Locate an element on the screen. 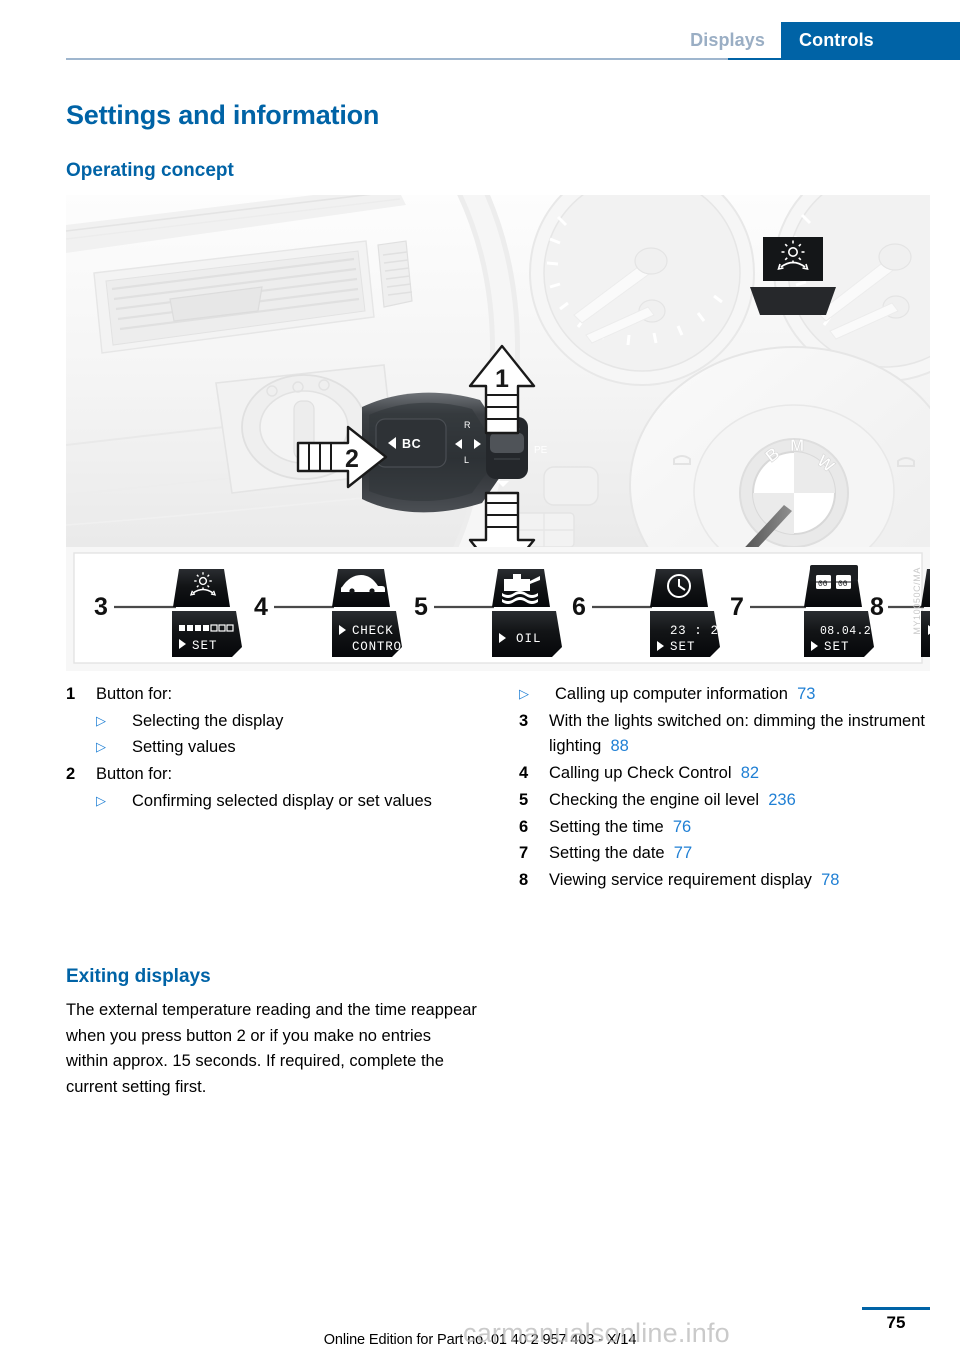  legend-item-computer-info-text: Calling up computer information 73 is located at coordinates (742, 695).